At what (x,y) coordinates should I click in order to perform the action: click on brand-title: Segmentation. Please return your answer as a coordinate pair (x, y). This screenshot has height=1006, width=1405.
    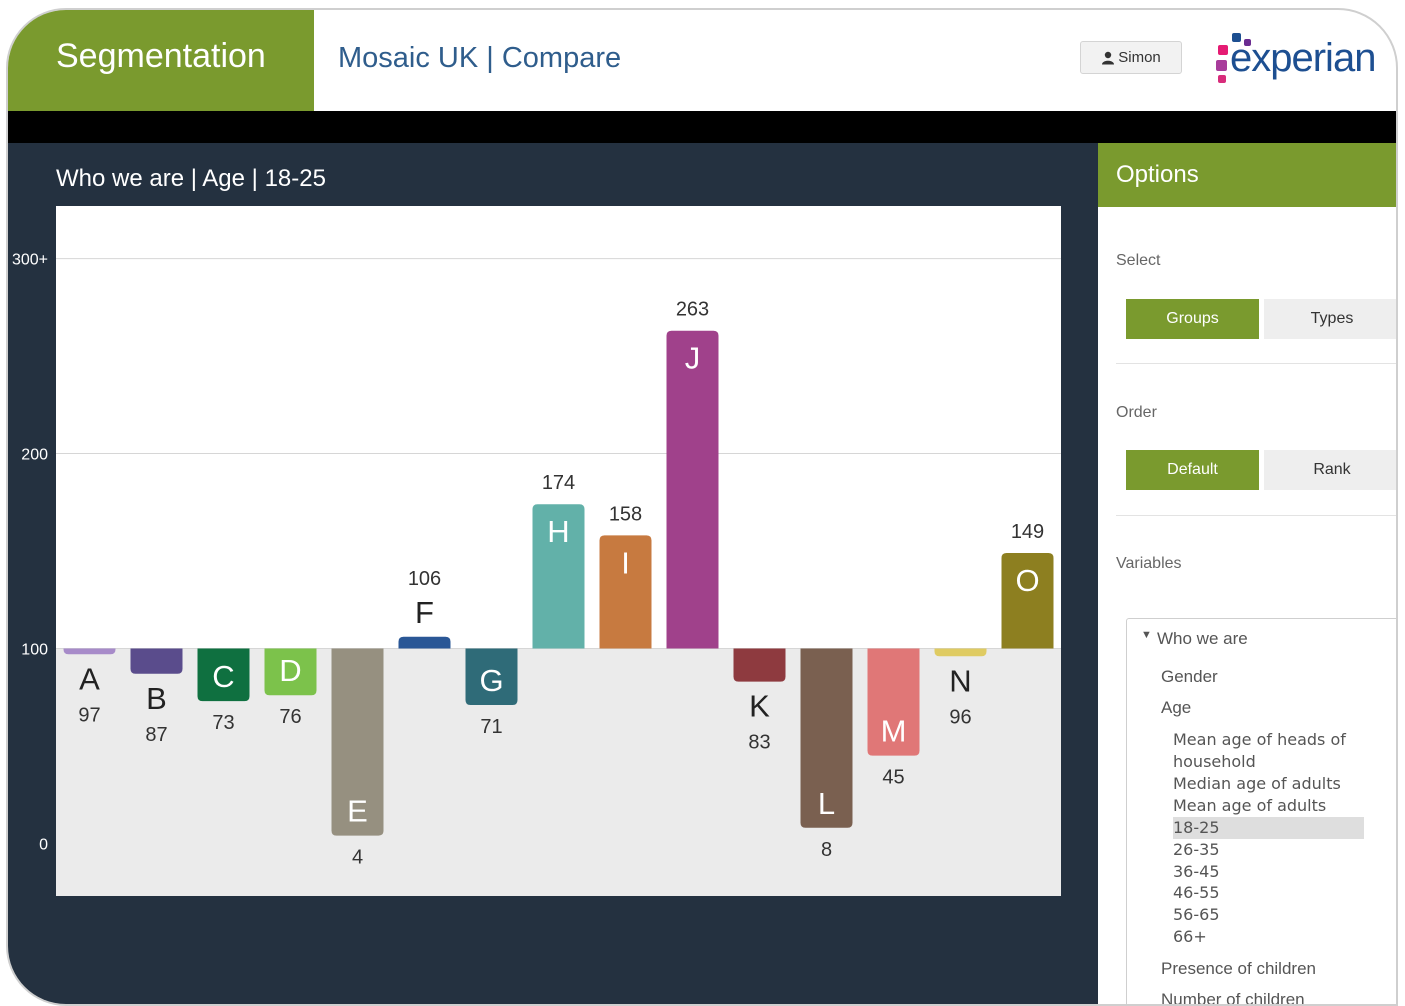
    Looking at the image, I should click on (161, 60).